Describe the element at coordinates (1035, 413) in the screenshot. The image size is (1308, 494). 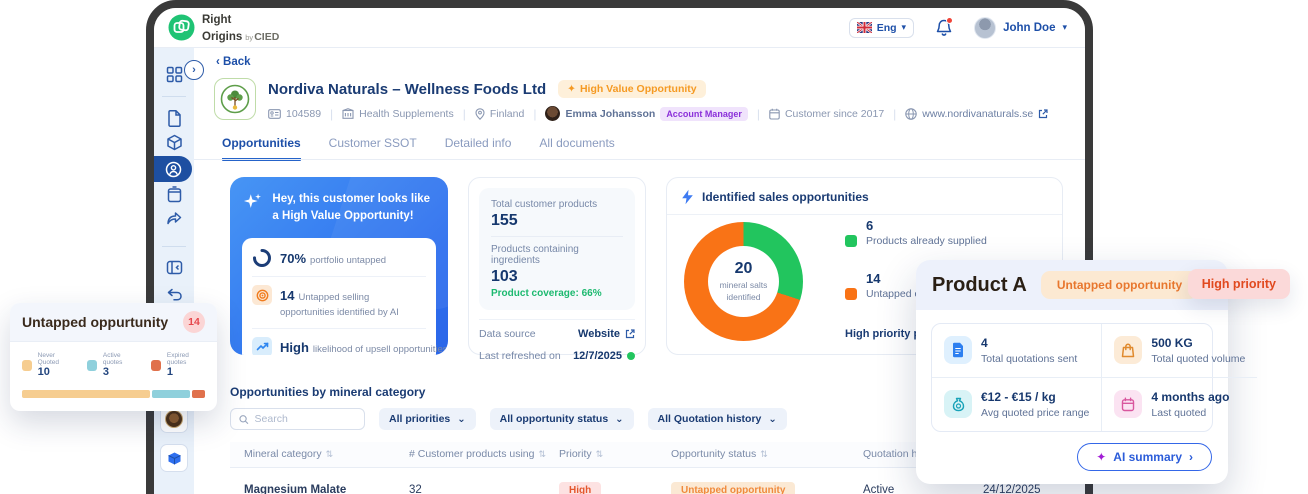
I see `stat-label: Avg quoted price range` at that location.